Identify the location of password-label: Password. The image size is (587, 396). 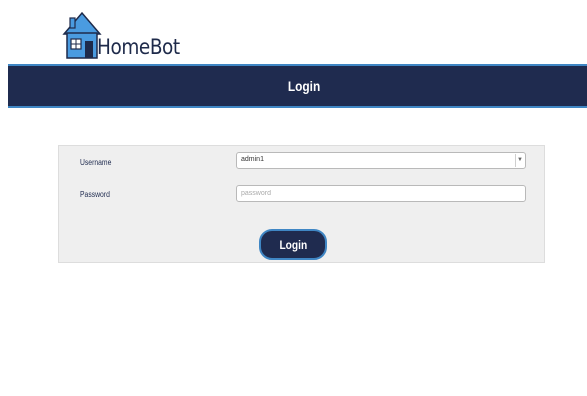
(95, 194).